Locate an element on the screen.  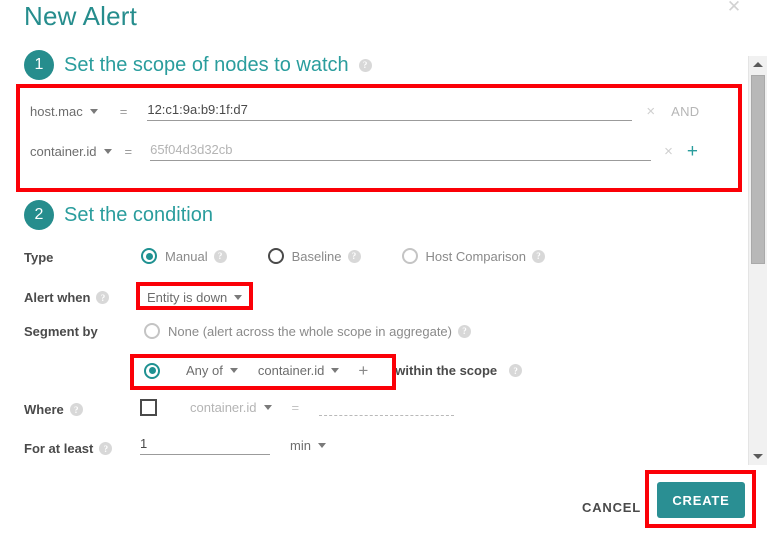
alert-when-value: Entity is down is located at coordinates (187, 297).